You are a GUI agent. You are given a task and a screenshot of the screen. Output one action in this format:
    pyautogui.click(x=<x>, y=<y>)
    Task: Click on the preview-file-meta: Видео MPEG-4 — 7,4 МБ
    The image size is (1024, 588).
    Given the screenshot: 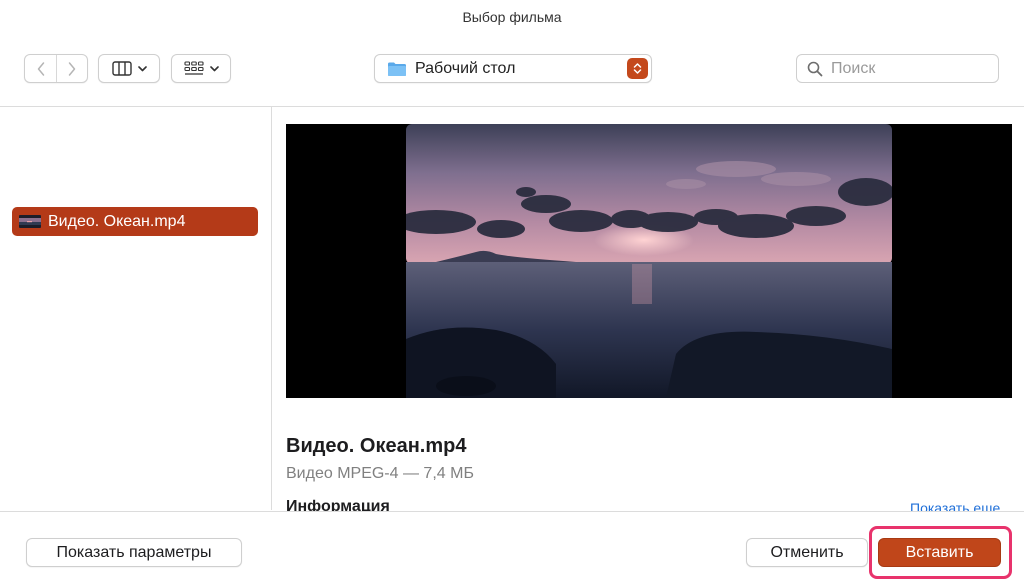 What is the action you would take?
    pyautogui.click(x=380, y=473)
    